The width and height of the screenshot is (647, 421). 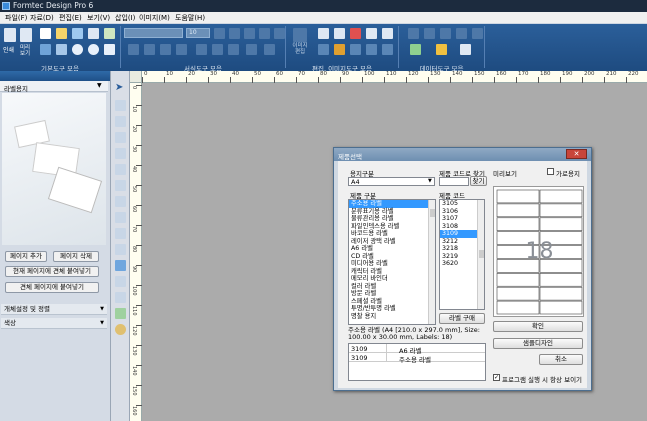 What do you see at coordinates (181, 49) in the screenshot?
I see `justify-icon` at bounding box center [181, 49].